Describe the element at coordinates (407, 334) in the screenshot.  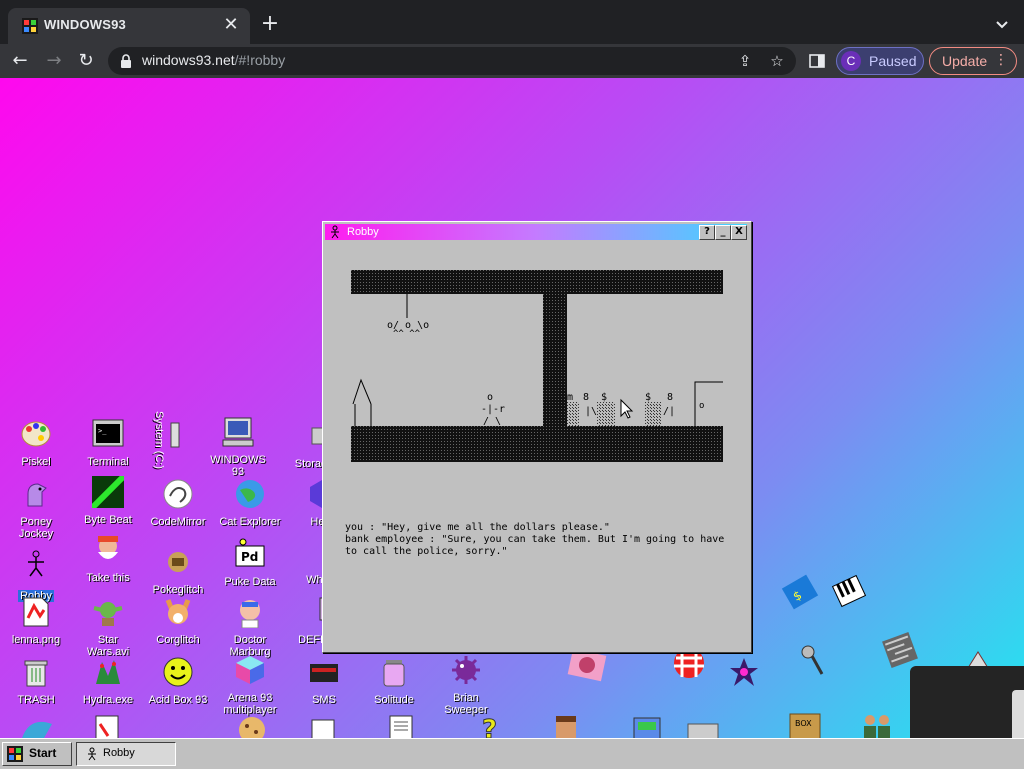
I see `lamp-light: ^^ ^^` at that location.